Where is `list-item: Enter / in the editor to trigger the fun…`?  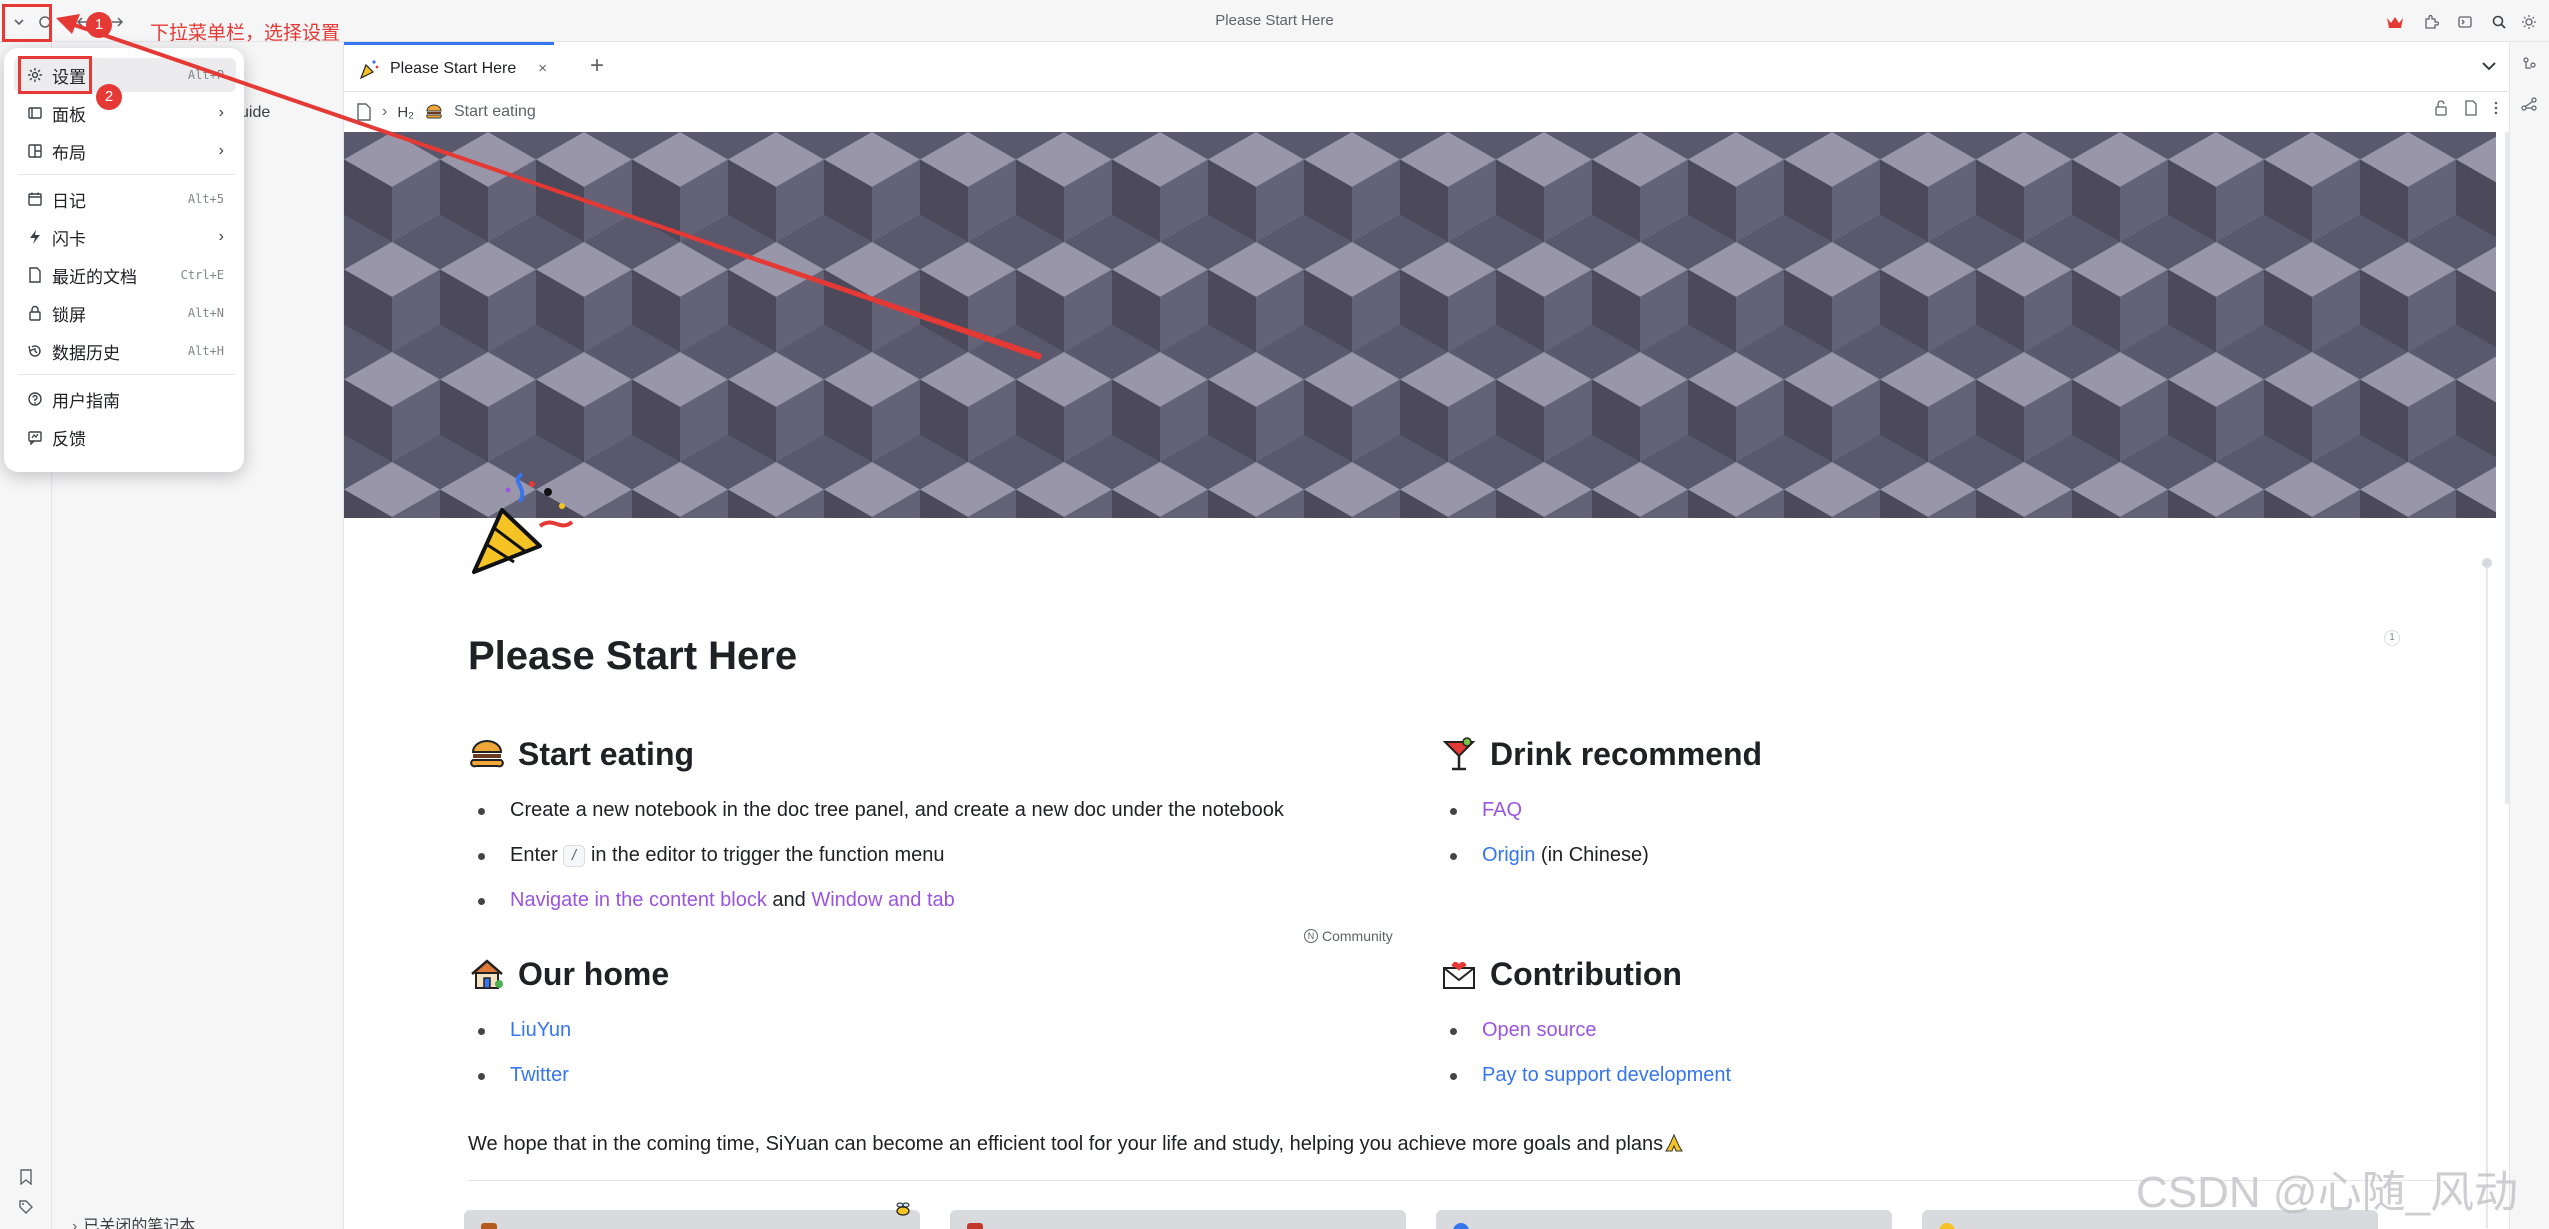 list-item: Enter / in the editor to trigger the fun… is located at coordinates (876, 855).